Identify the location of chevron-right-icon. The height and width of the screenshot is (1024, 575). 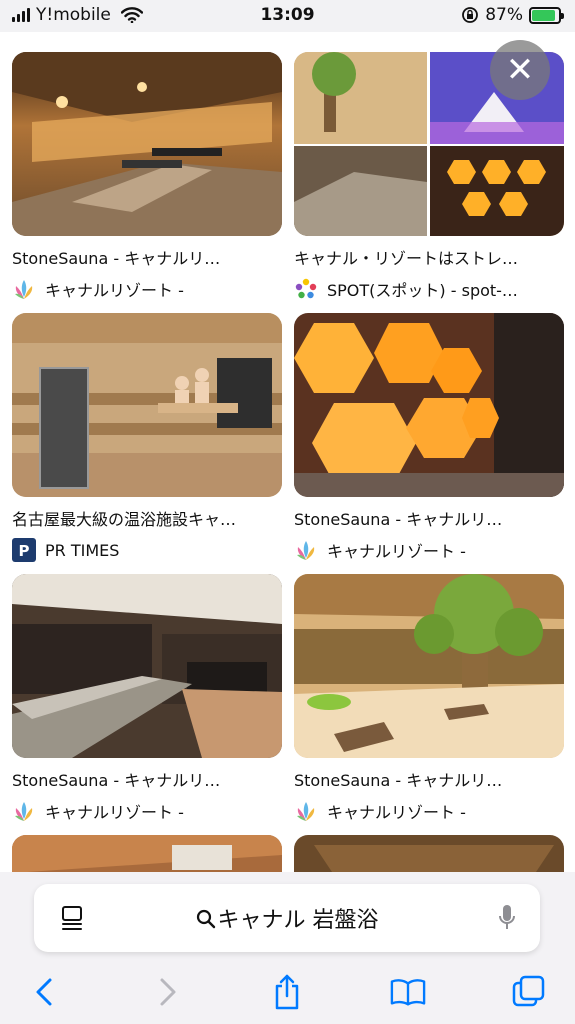
(168, 992).